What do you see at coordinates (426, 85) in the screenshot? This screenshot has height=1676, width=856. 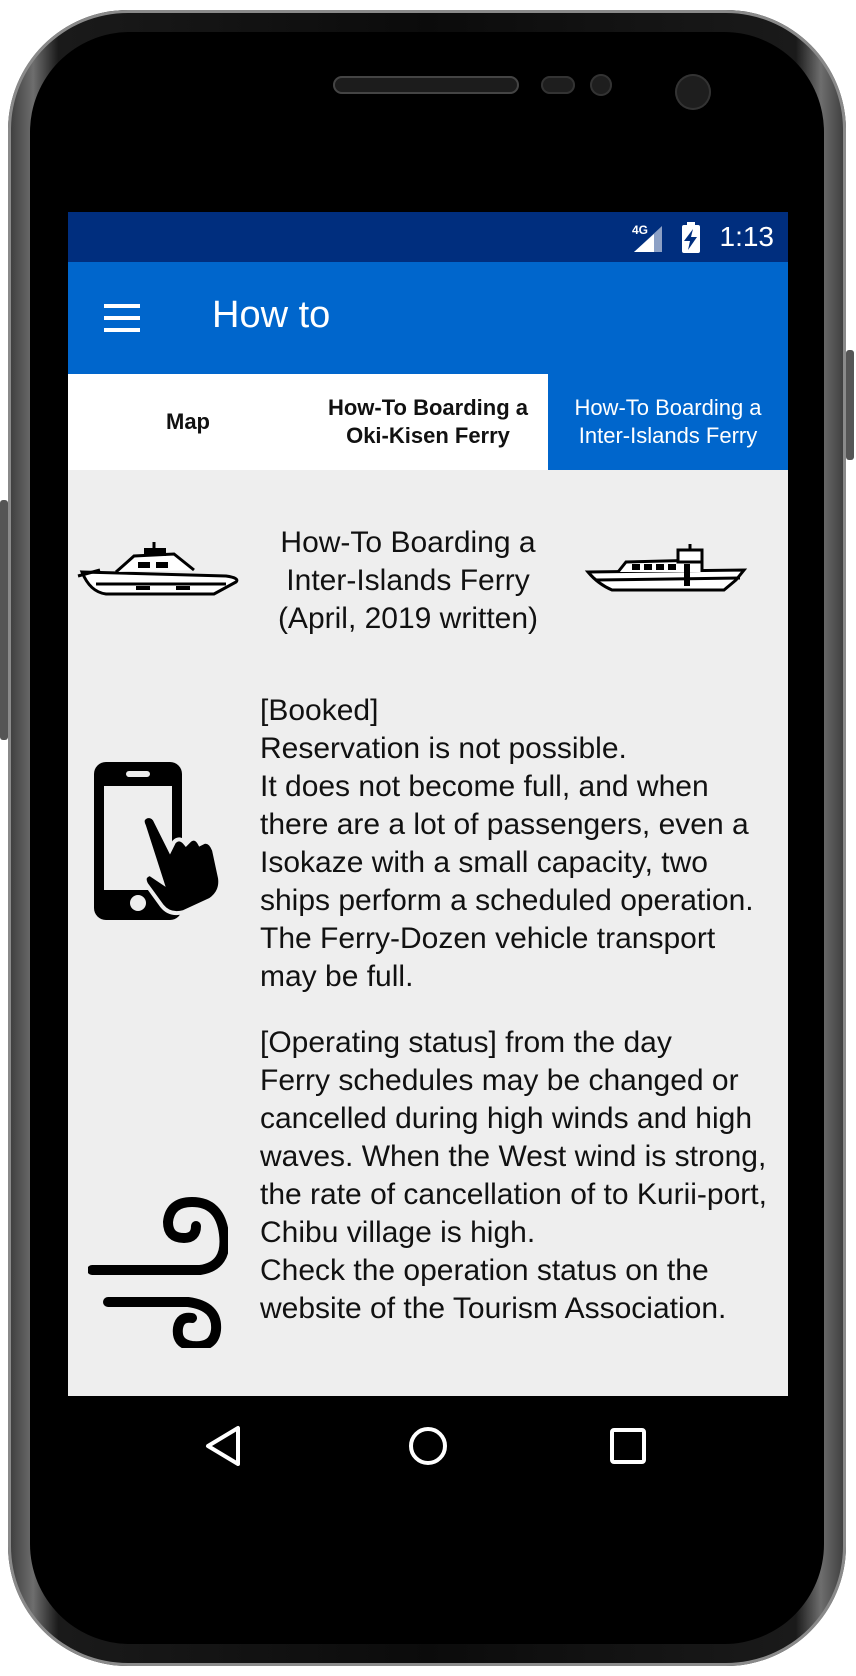 I see `earpiece-speaker` at bounding box center [426, 85].